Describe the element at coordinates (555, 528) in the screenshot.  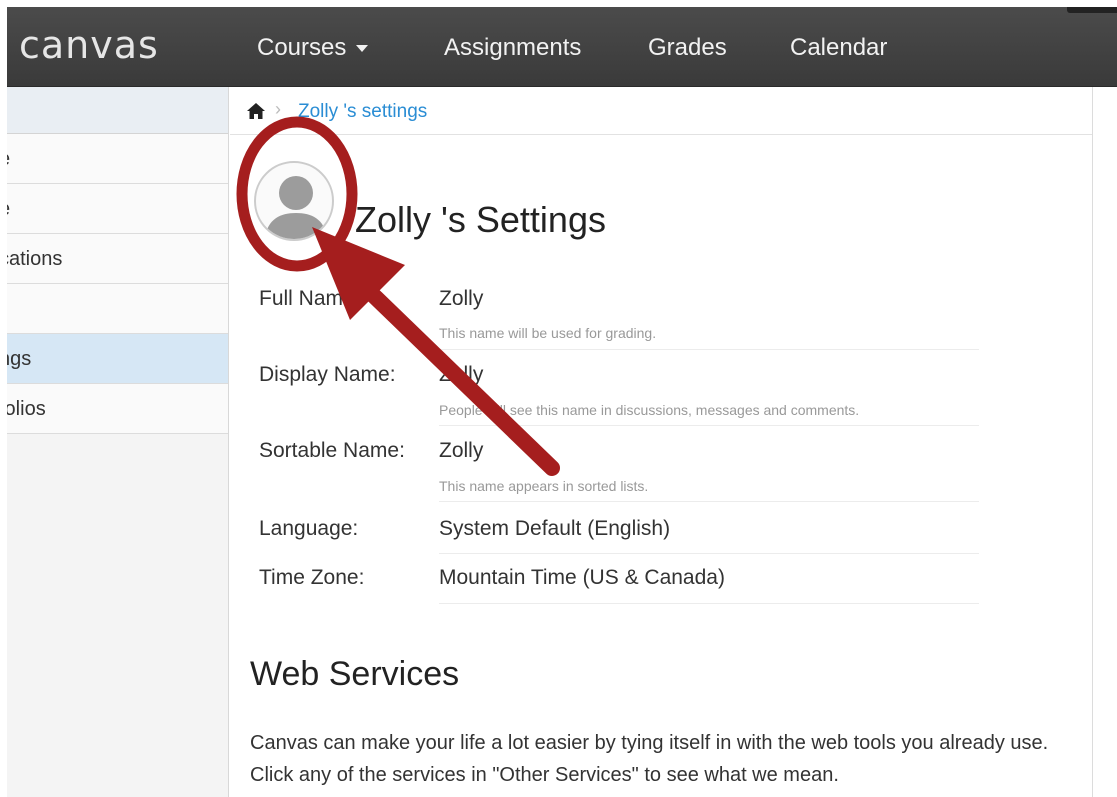
I see `language-value: System Default (English)` at that location.